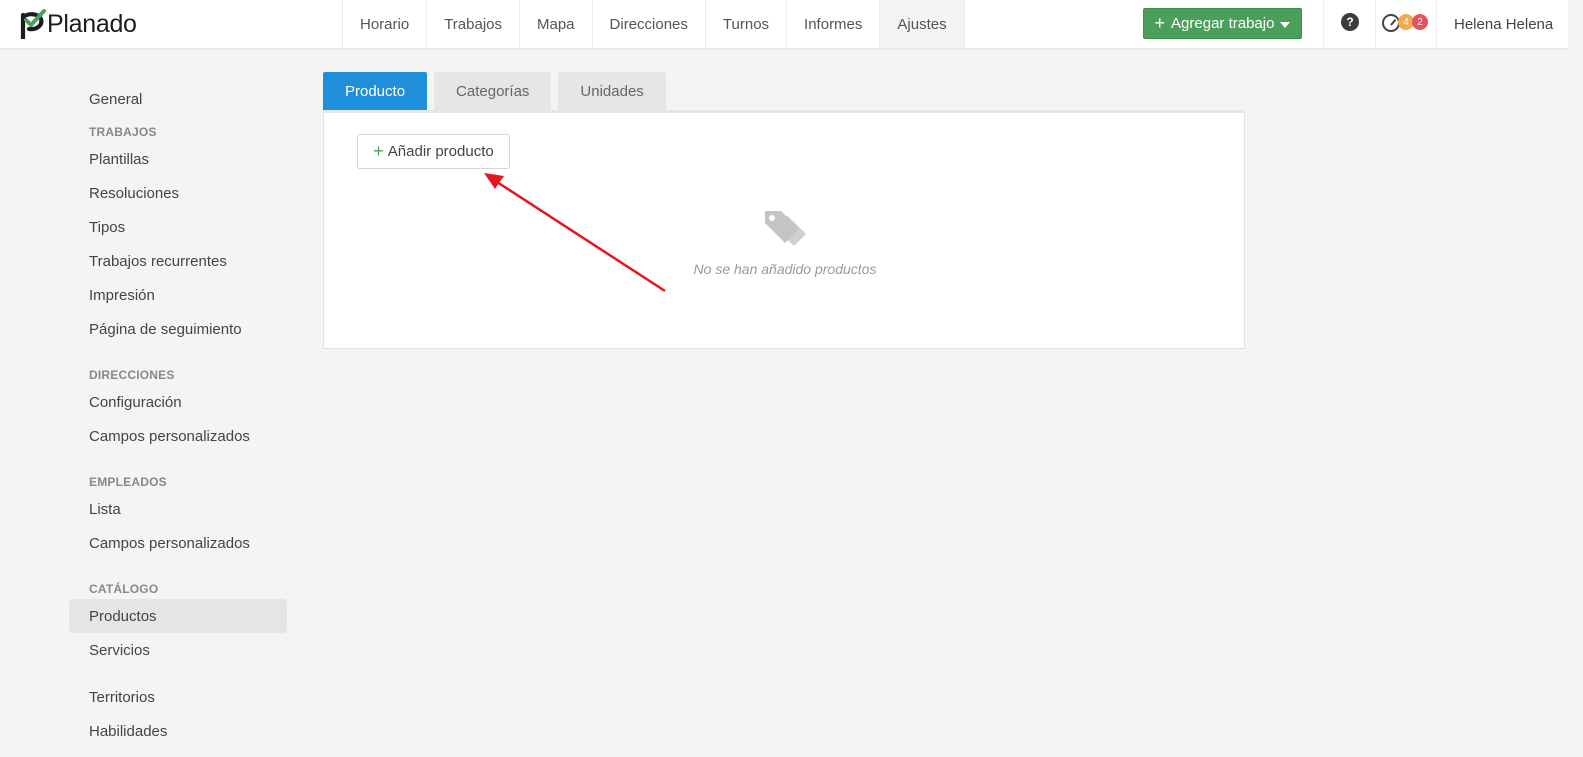  I want to click on tab-producto: Producto, so click(375, 91).